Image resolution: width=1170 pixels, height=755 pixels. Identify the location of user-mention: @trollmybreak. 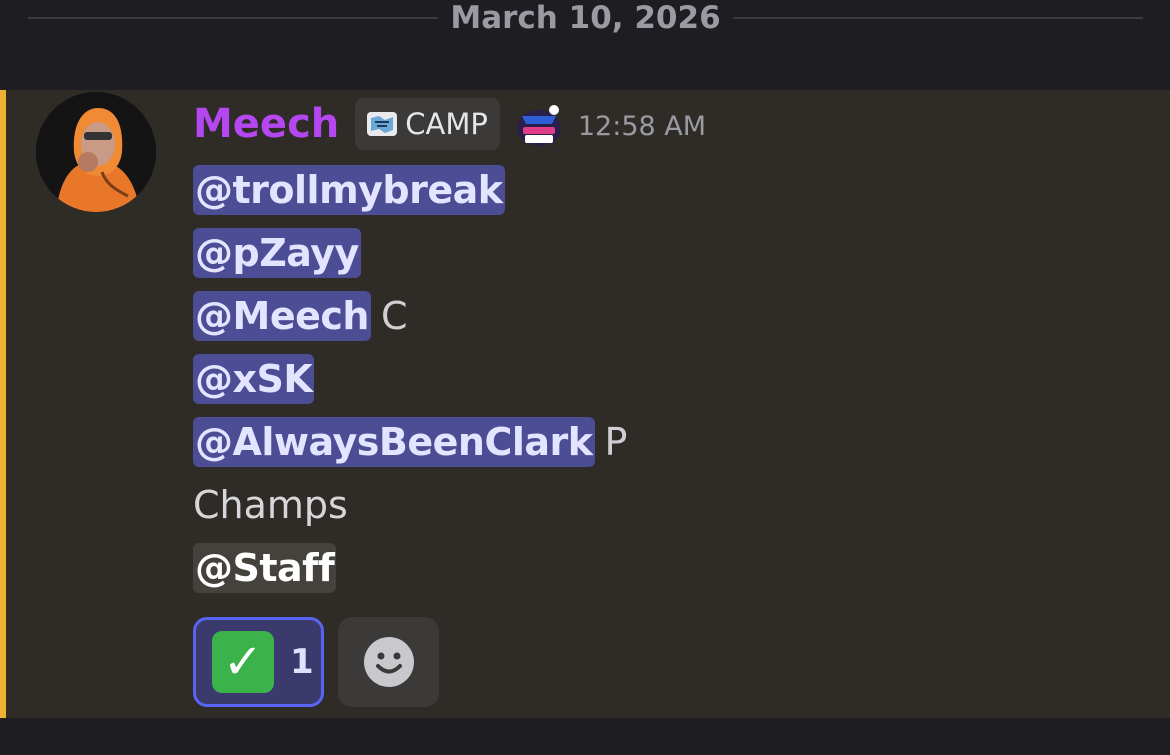
(349, 189).